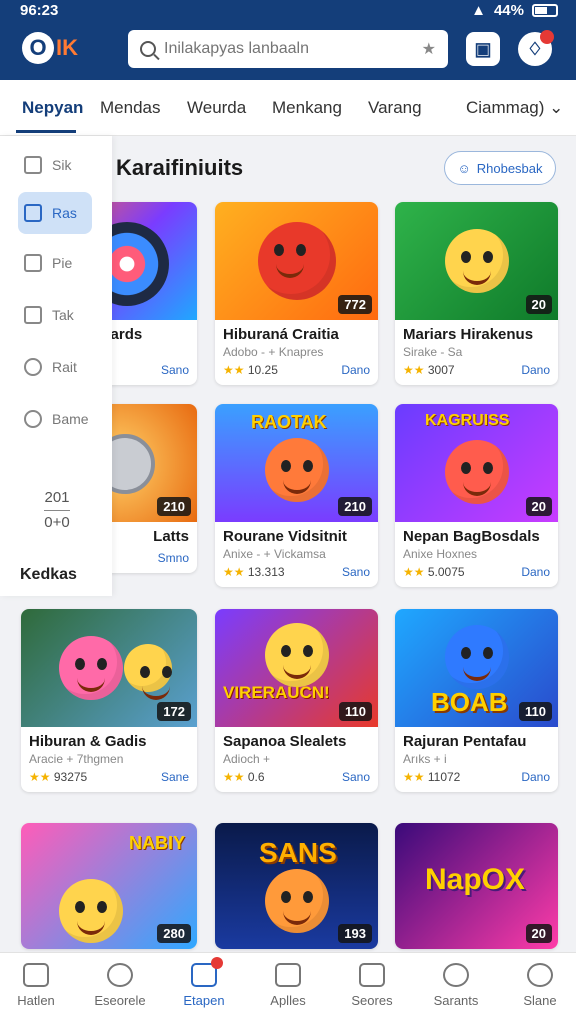 The height and width of the screenshot is (1024, 576). I want to click on game-subtitle: Sirake - Sa, so click(433, 352).